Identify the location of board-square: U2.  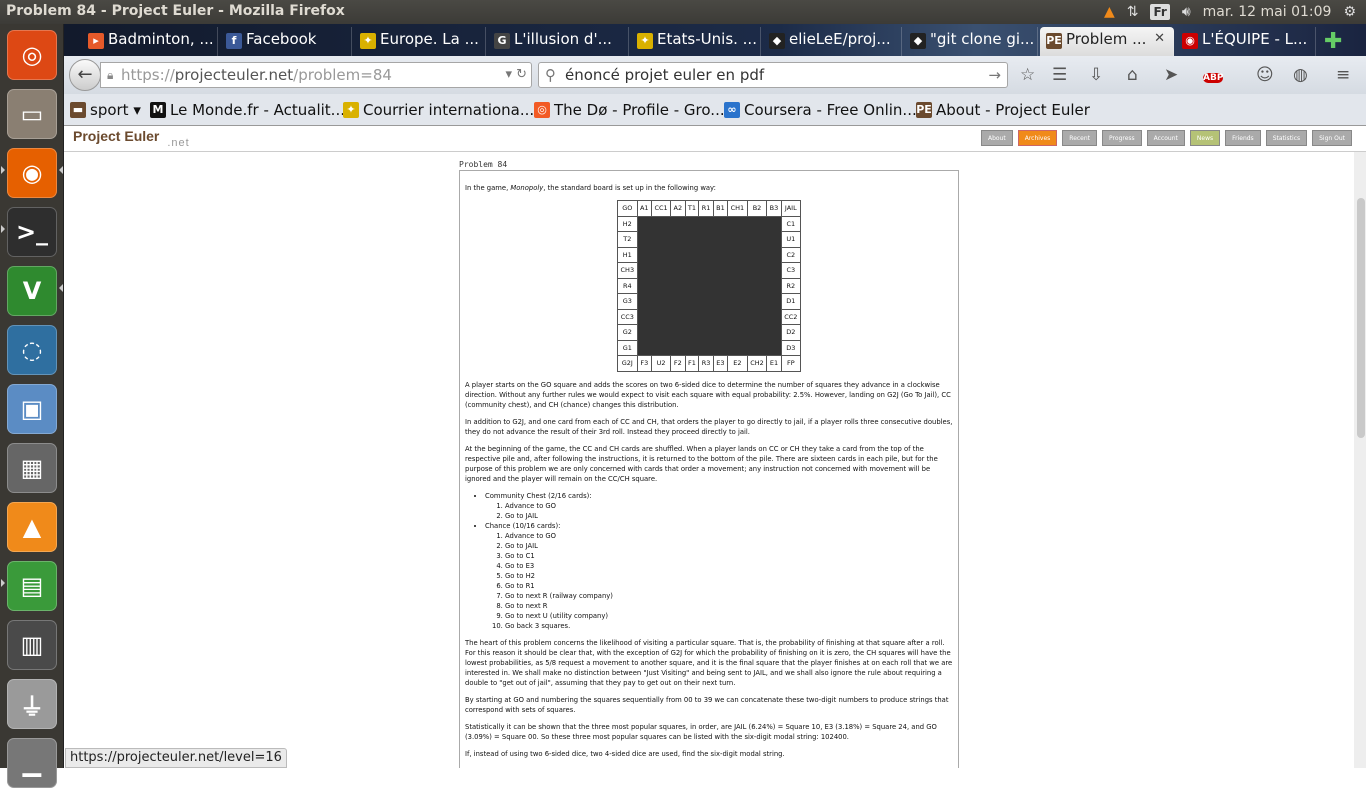
(661, 363).